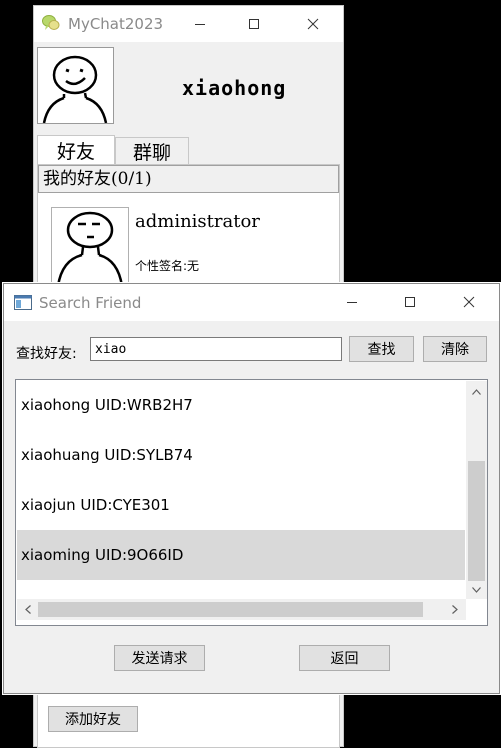 The width and height of the screenshot is (501, 748). I want to click on send-request-button: 发送请求, so click(159, 658).